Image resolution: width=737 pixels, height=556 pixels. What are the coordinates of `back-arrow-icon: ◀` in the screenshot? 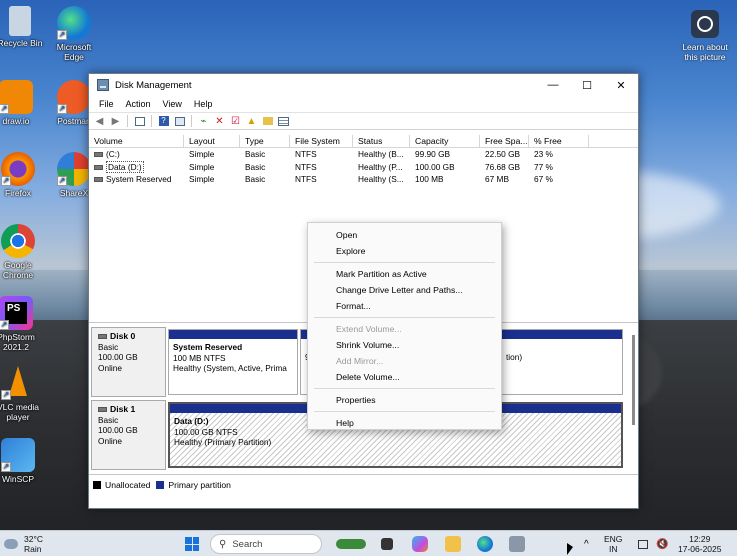 It's located at (99, 121).